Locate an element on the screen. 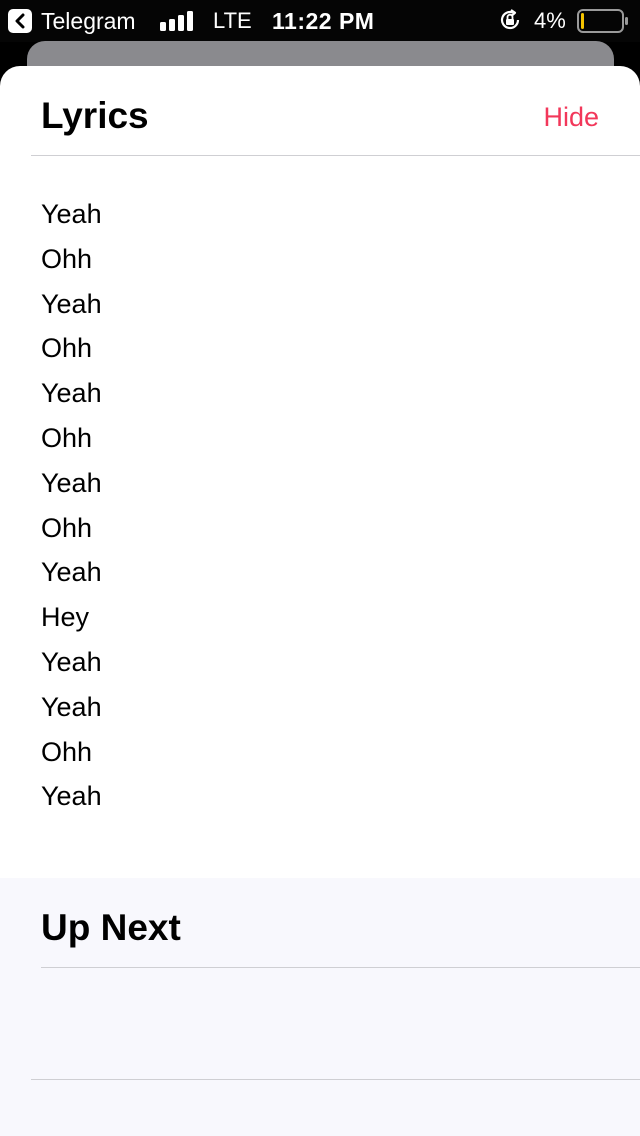 The height and width of the screenshot is (1136, 640). lyrics-title: Lyrics is located at coordinates (95, 115).